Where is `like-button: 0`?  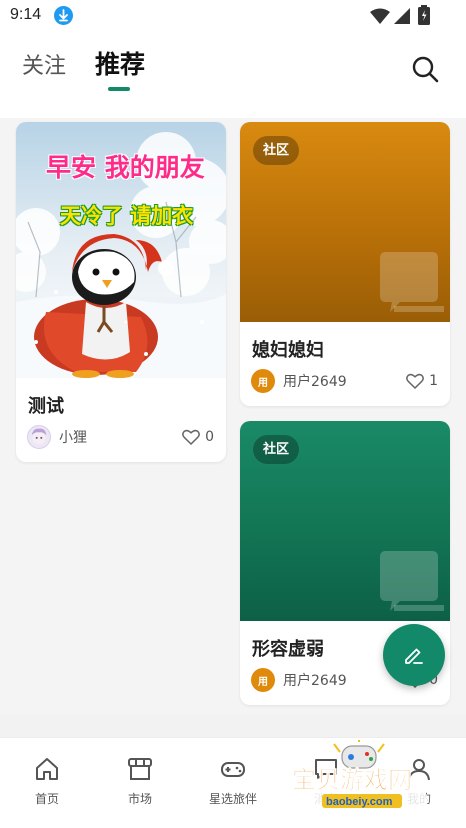 like-button: 0 is located at coordinates (198, 437).